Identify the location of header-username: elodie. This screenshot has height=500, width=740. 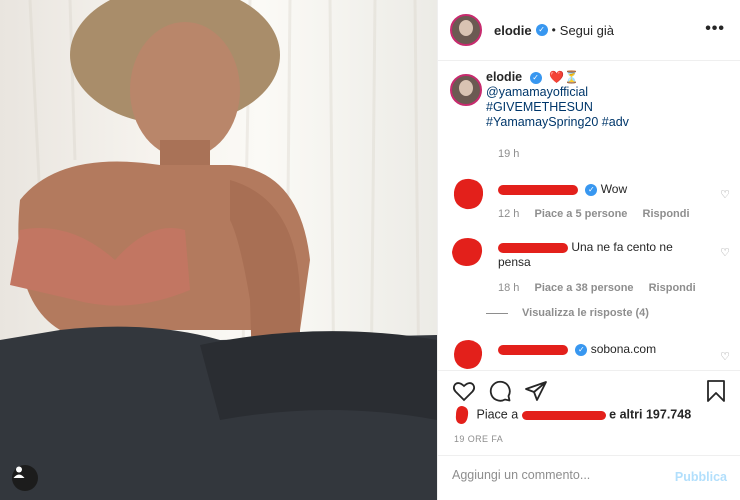
(513, 30).